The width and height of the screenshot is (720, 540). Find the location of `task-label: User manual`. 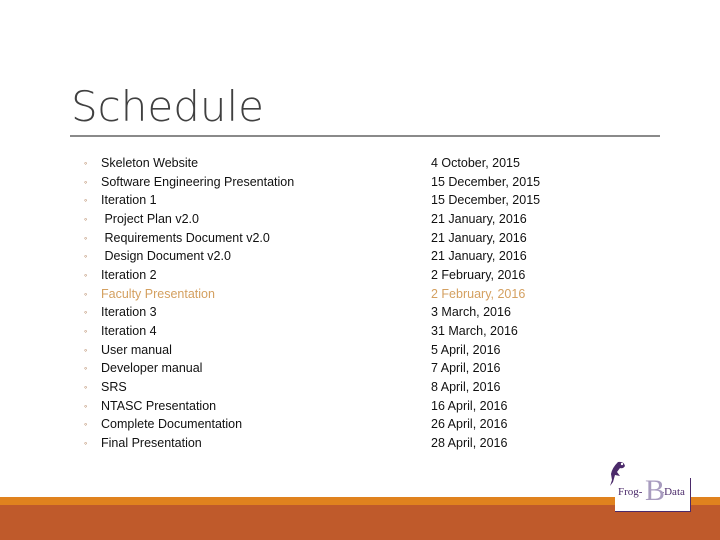

task-label: User manual is located at coordinates (136, 349).